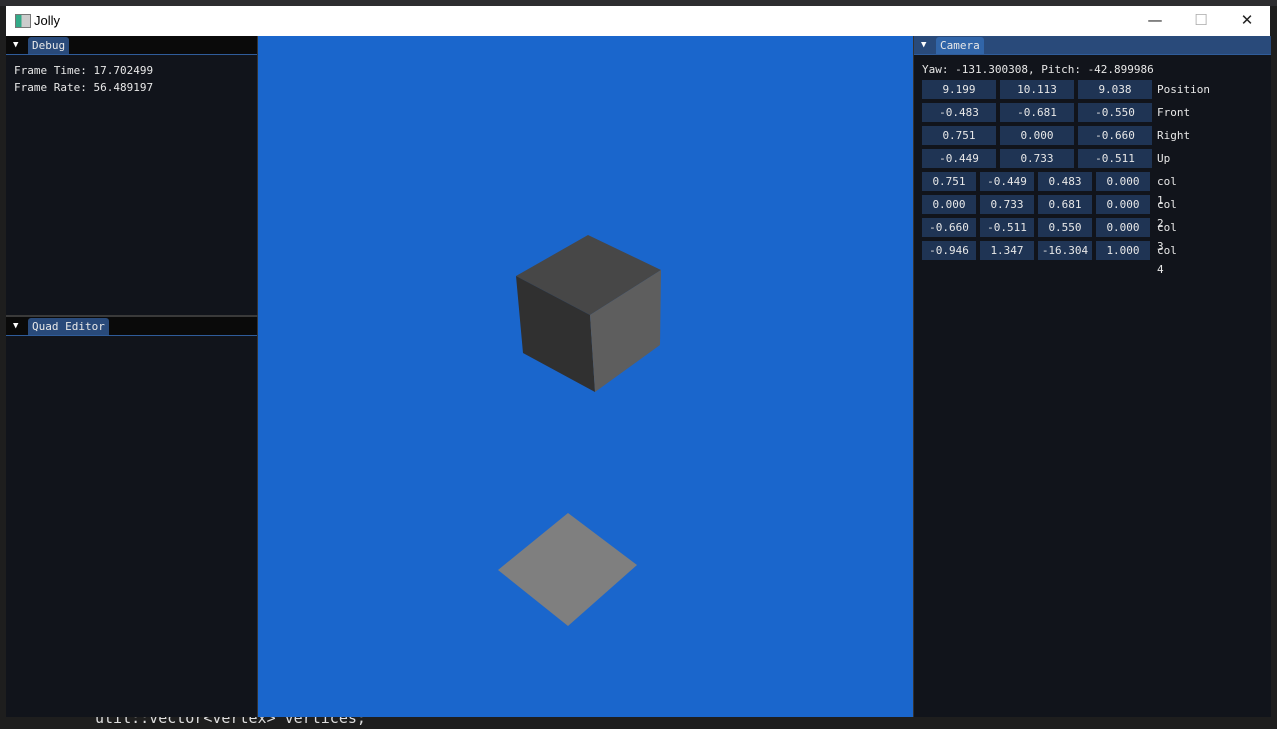  Describe the element at coordinates (960, 45) in the screenshot. I see `tab-camera: Camera` at that location.